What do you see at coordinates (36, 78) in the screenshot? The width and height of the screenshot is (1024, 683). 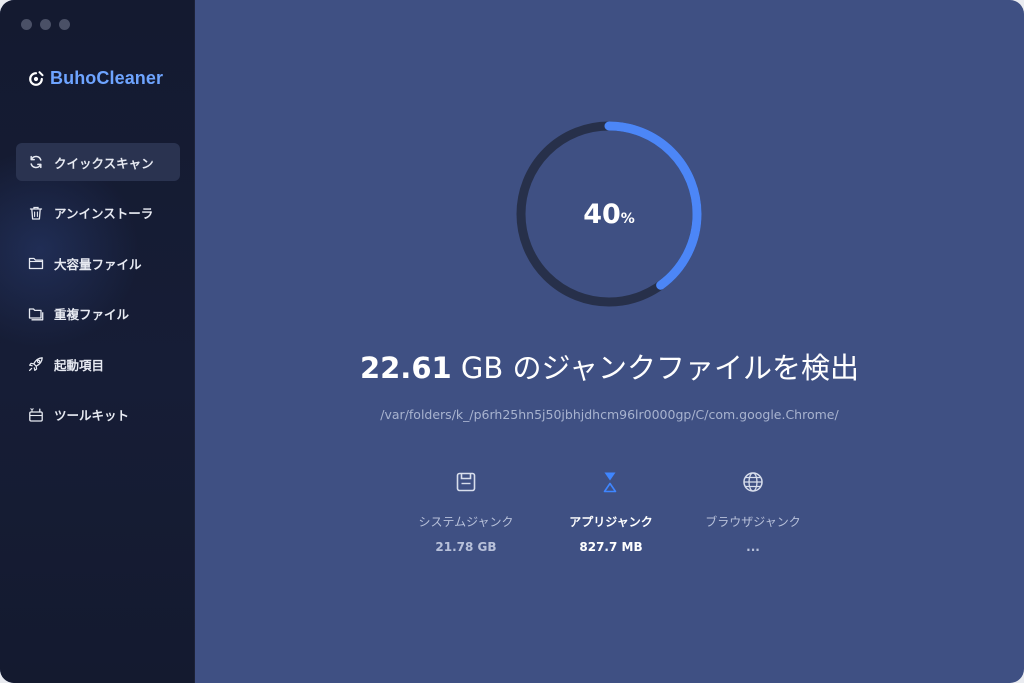 I see `buho-logo-icon` at bounding box center [36, 78].